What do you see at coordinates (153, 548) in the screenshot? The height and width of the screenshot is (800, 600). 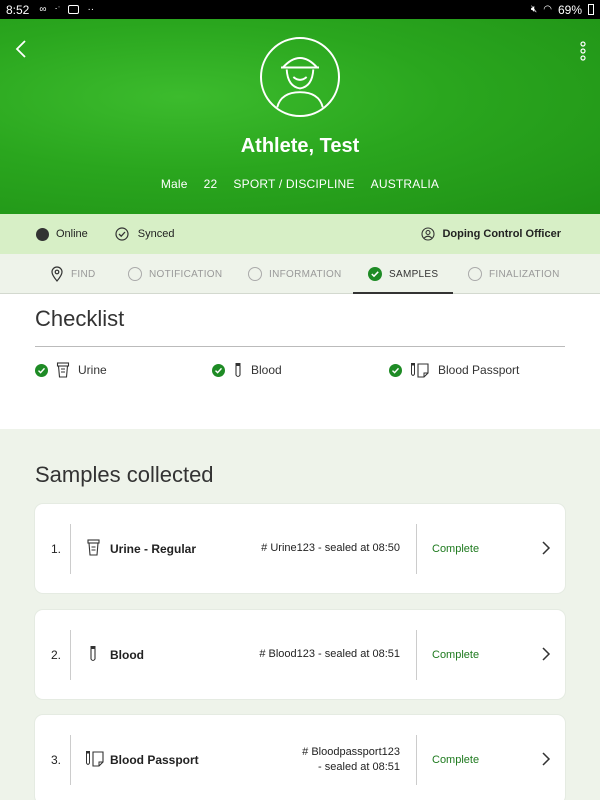 I see `sample-name: Urine - Regular` at bounding box center [153, 548].